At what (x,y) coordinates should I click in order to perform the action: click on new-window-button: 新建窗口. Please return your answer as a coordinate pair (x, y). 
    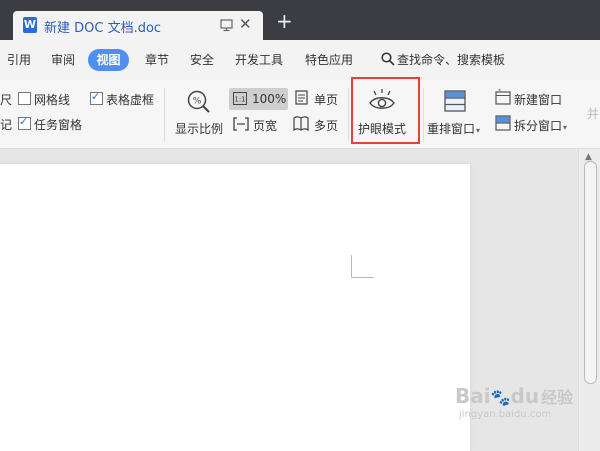
    Looking at the image, I should click on (538, 99).